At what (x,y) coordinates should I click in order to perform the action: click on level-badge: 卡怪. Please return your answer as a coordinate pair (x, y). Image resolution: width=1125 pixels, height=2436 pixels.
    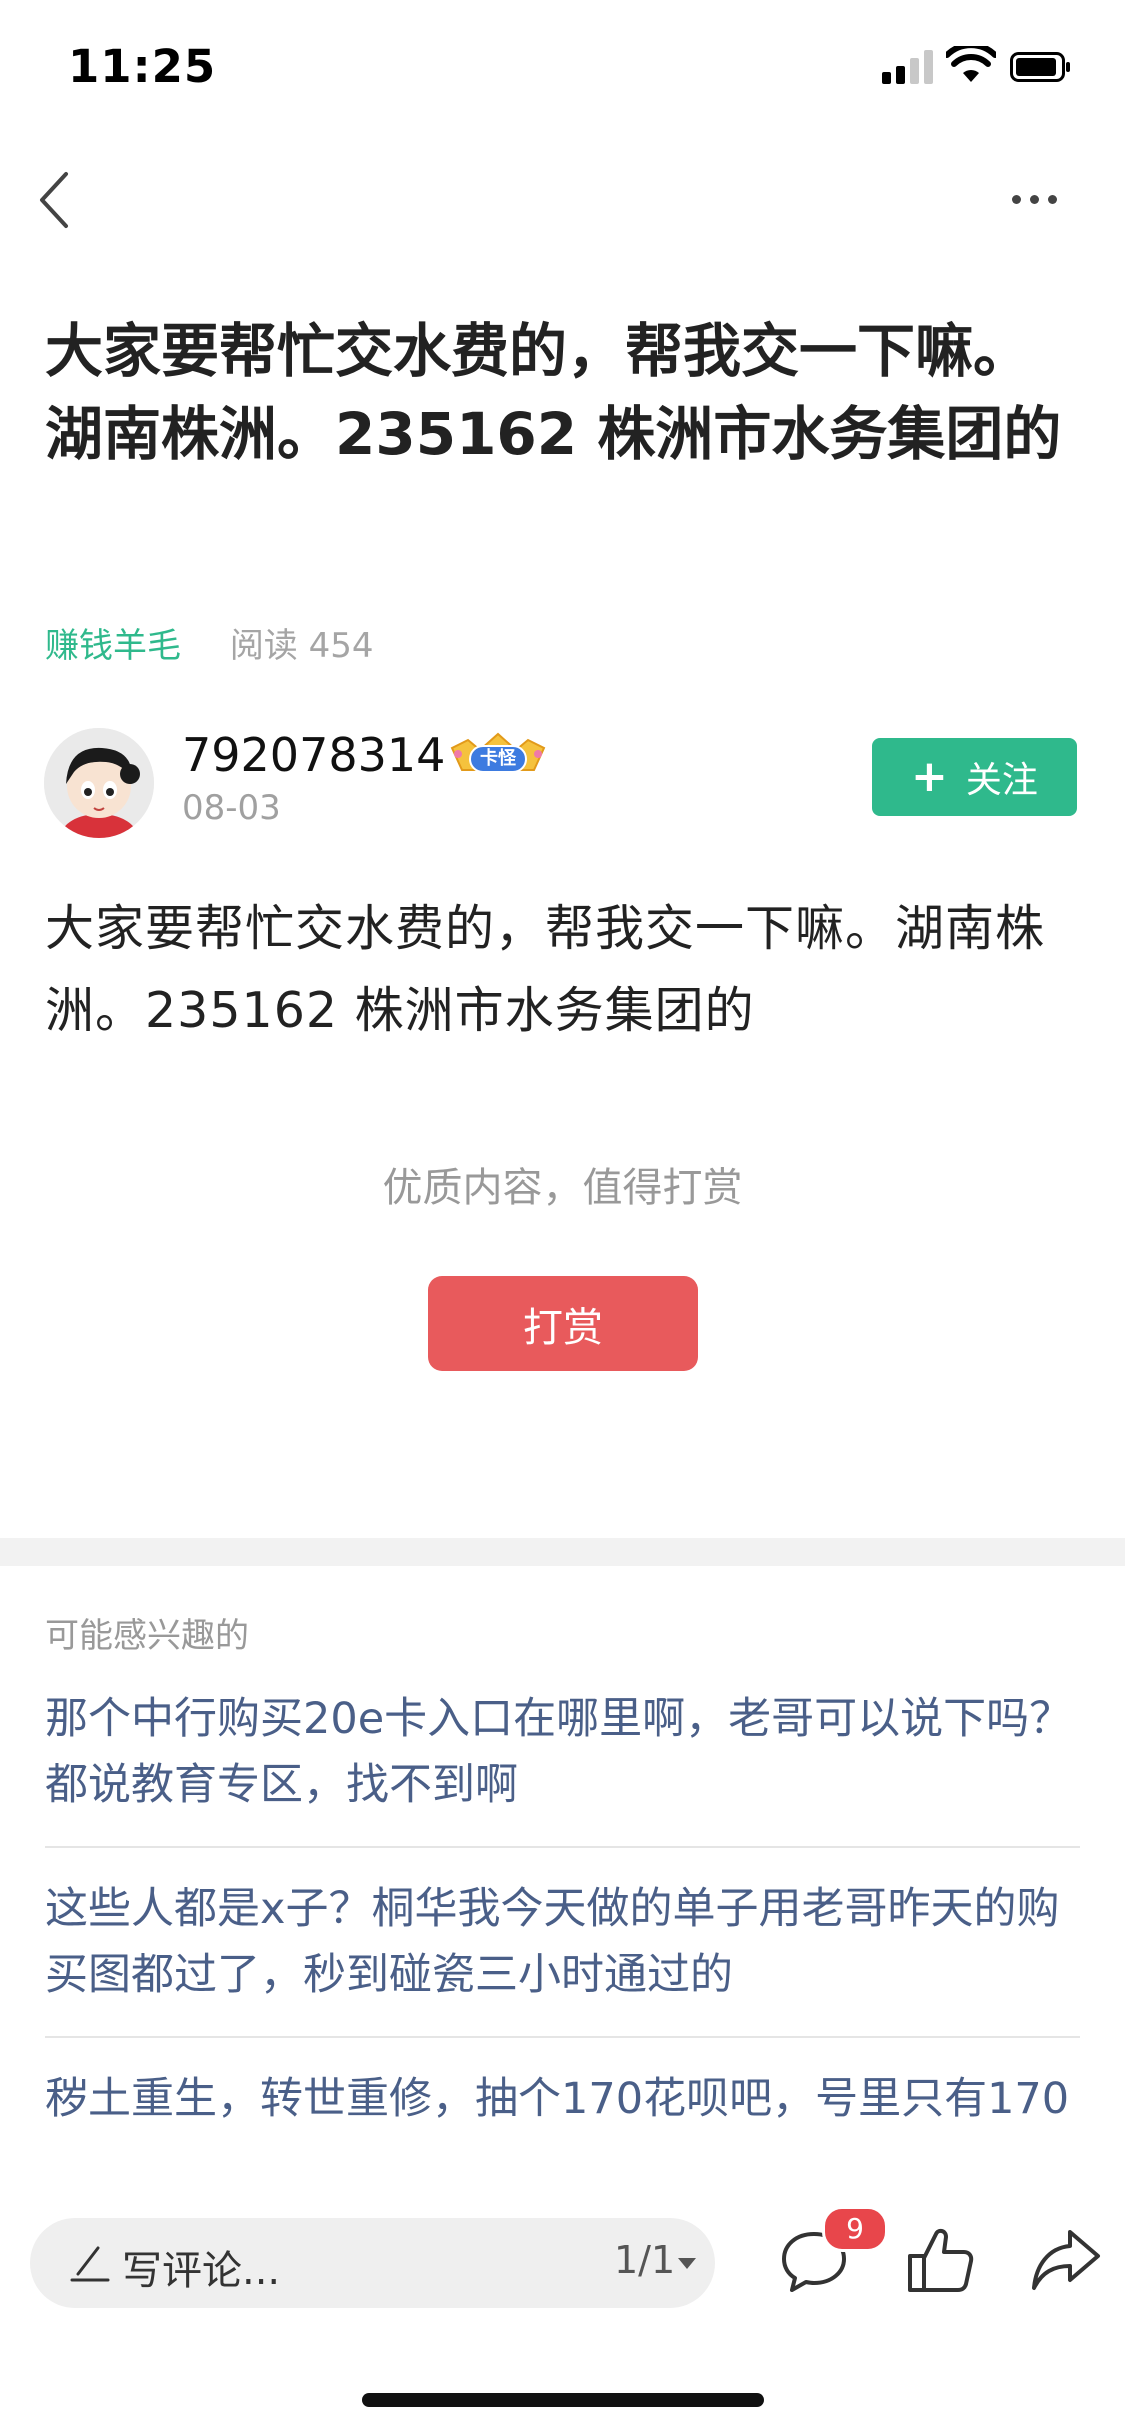
    Looking at the image, I should click on (498, 755).